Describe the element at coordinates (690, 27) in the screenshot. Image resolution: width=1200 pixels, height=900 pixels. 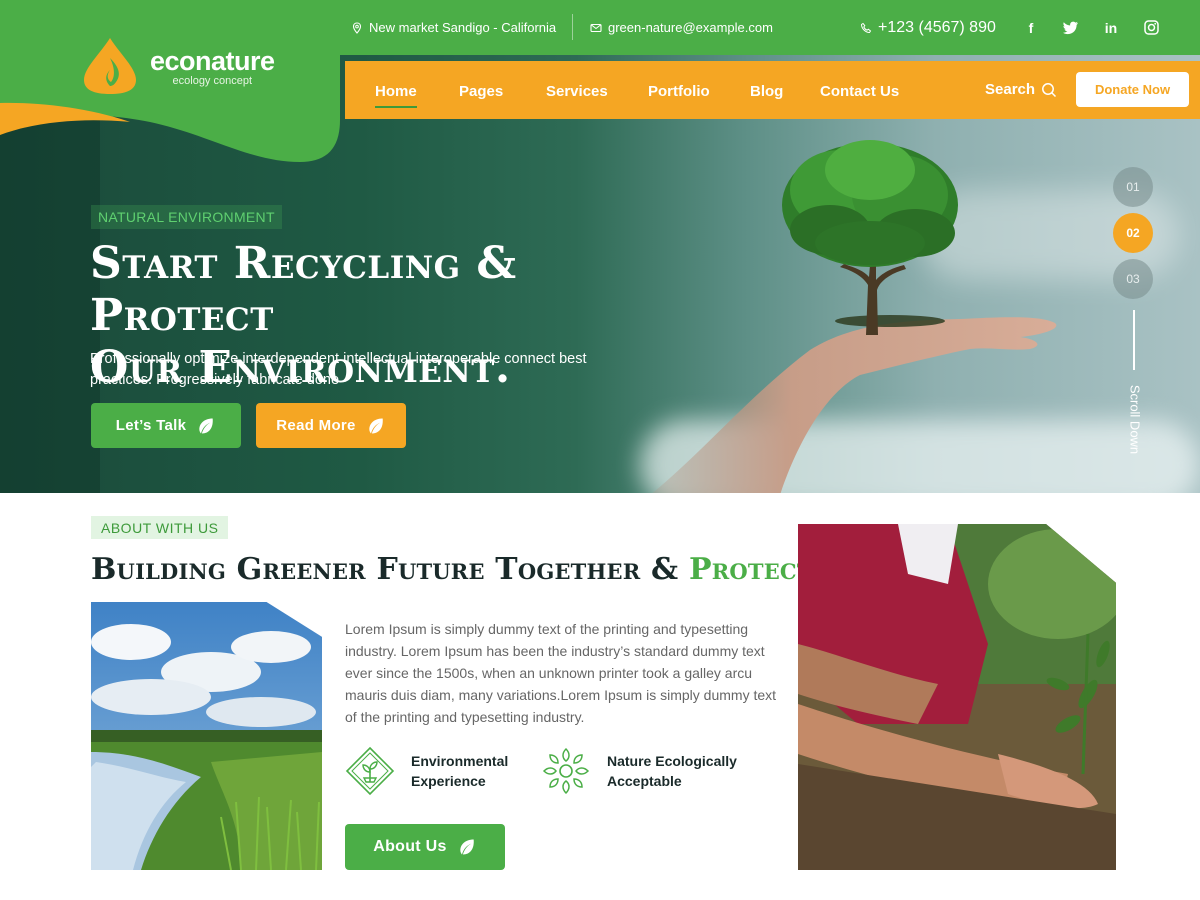
I see `email-text: green-nature@example.com` at that location.